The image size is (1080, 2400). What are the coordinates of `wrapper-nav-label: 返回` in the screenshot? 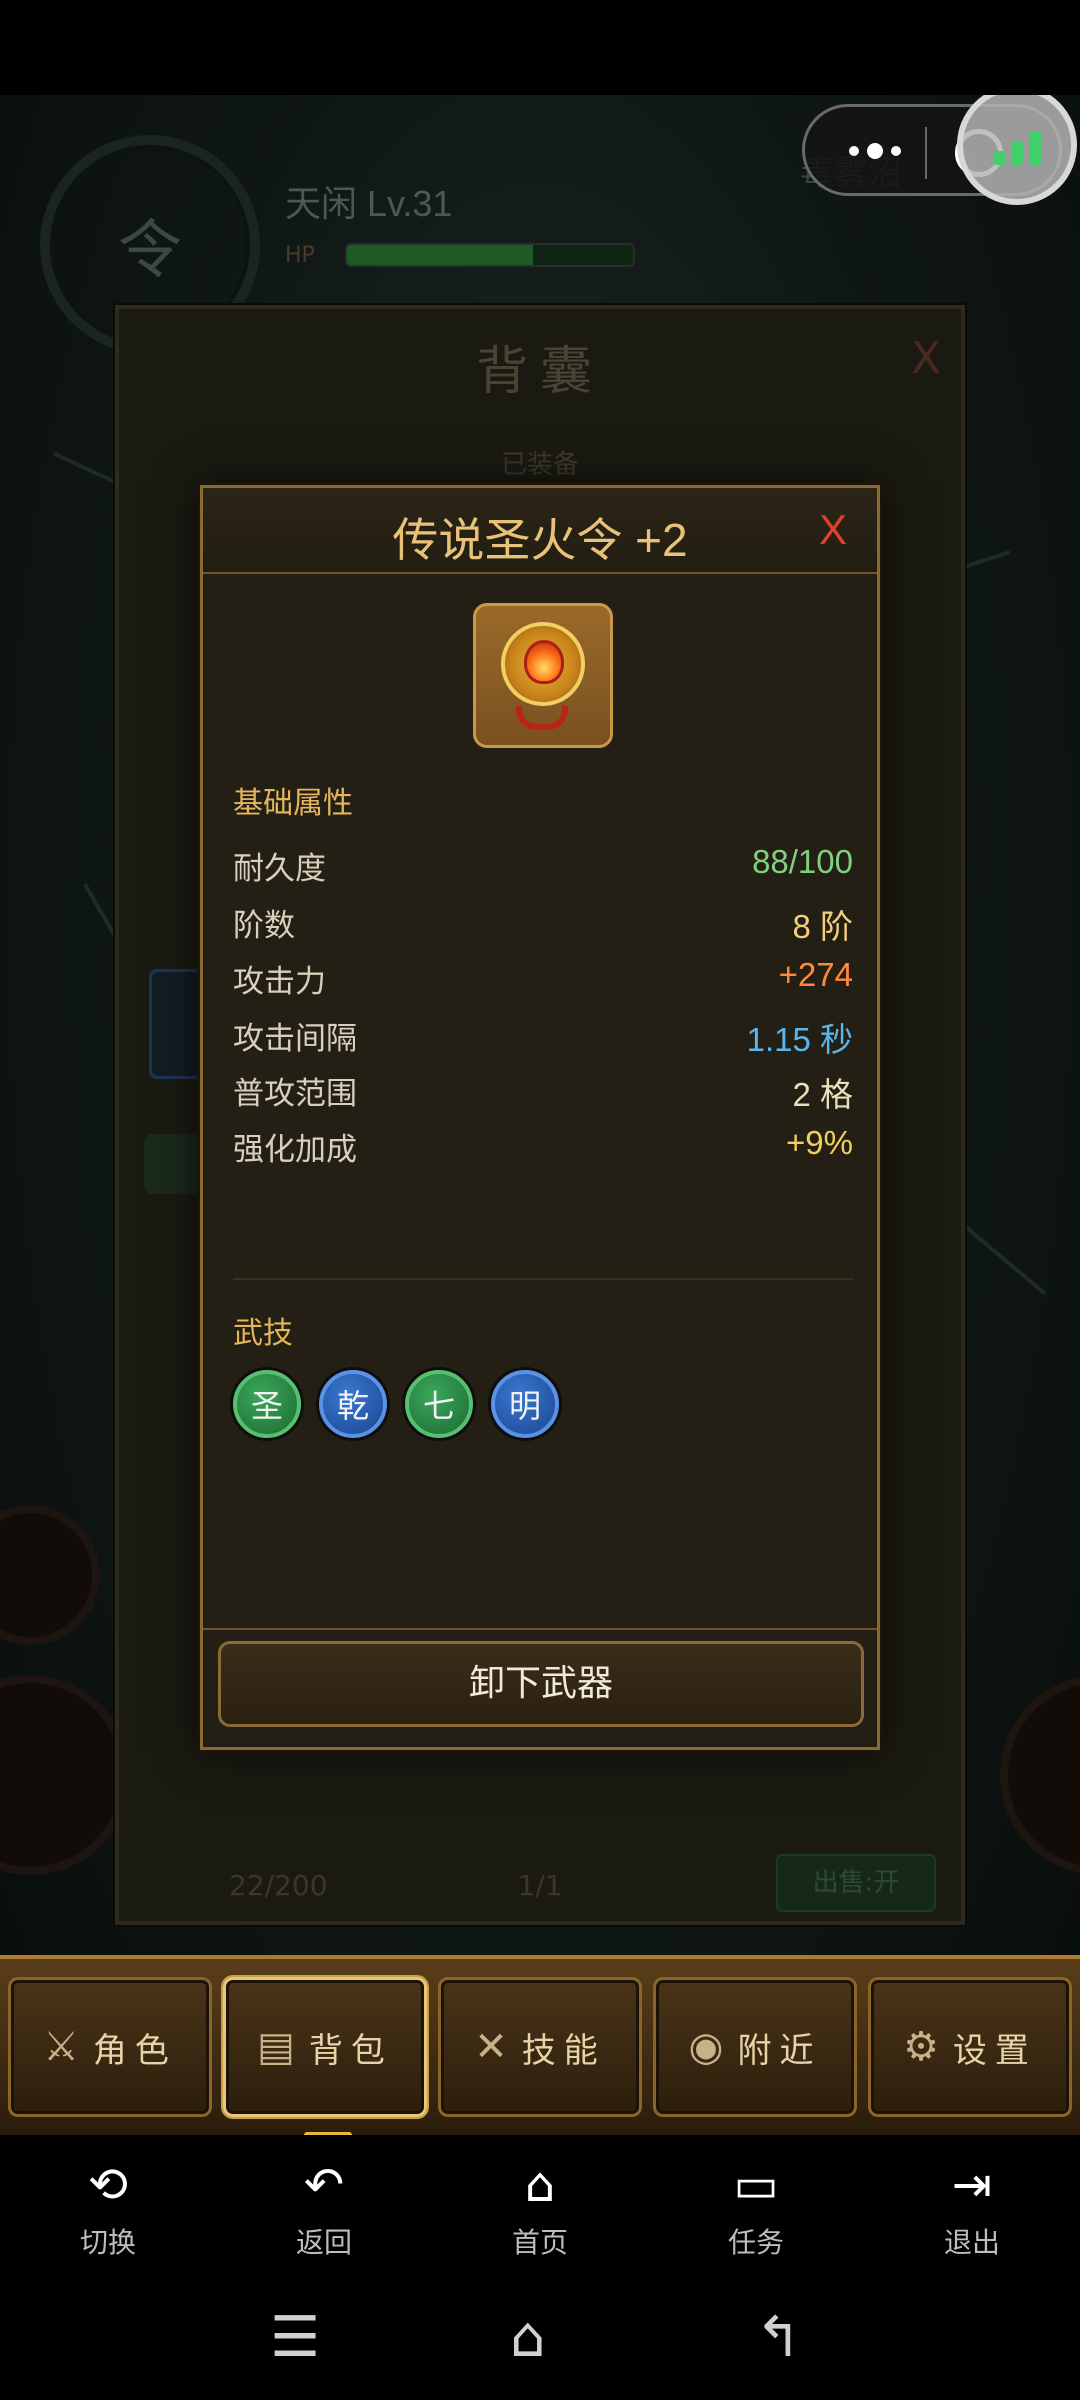 It's located at (323, 2242).